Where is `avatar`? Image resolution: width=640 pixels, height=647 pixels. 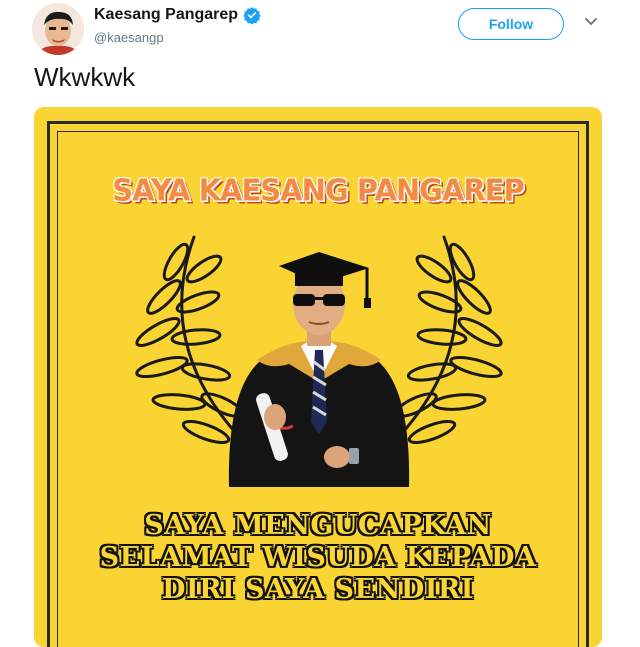 avatar is located at coordinates (58, 29).